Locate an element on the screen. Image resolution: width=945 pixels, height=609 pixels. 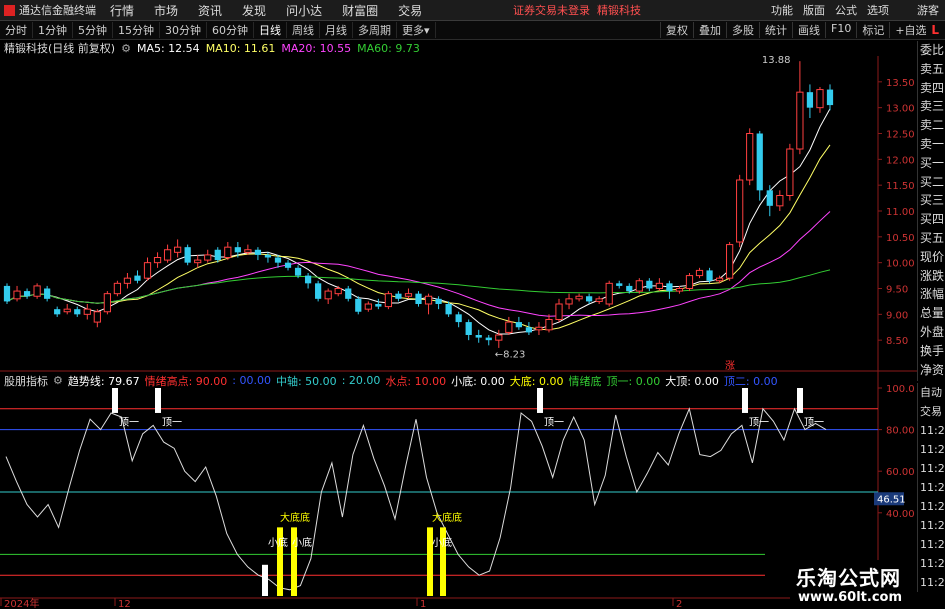
sidebar2-trade: 交易 is located at coordinates (931, 411).